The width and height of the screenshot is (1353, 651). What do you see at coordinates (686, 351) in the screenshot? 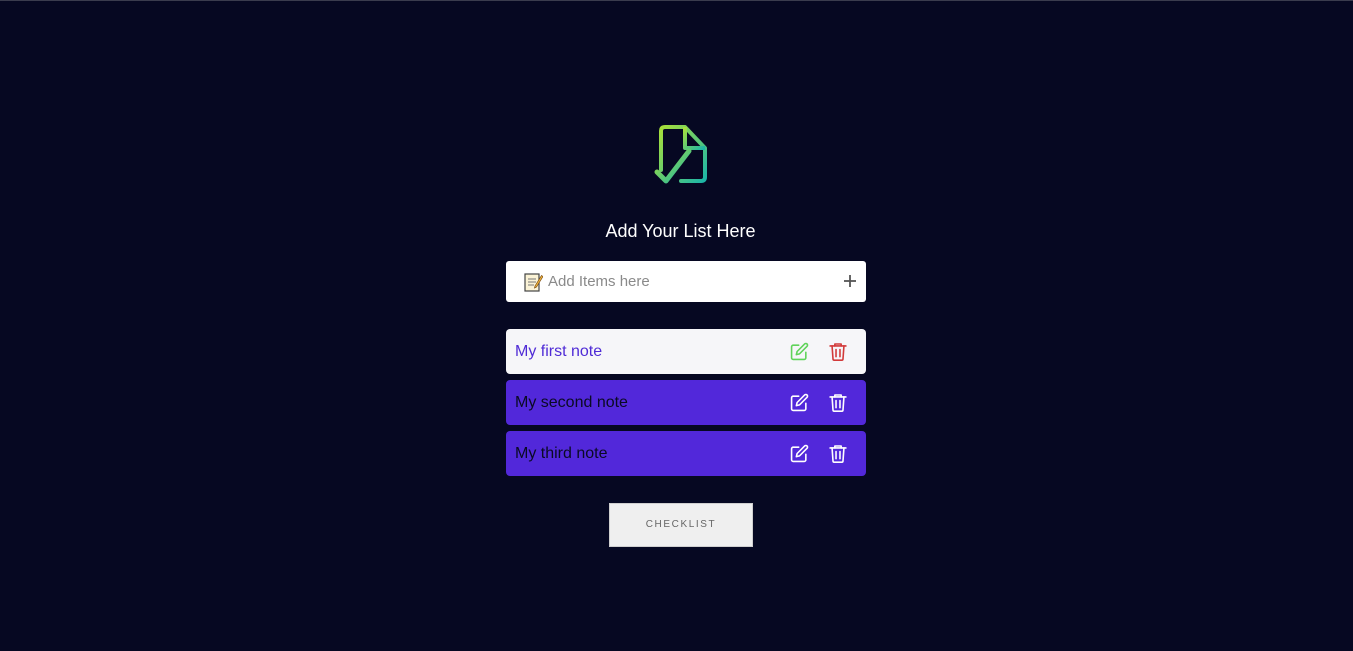
I see `note-item: My first note` at bounding box center [686, 351].